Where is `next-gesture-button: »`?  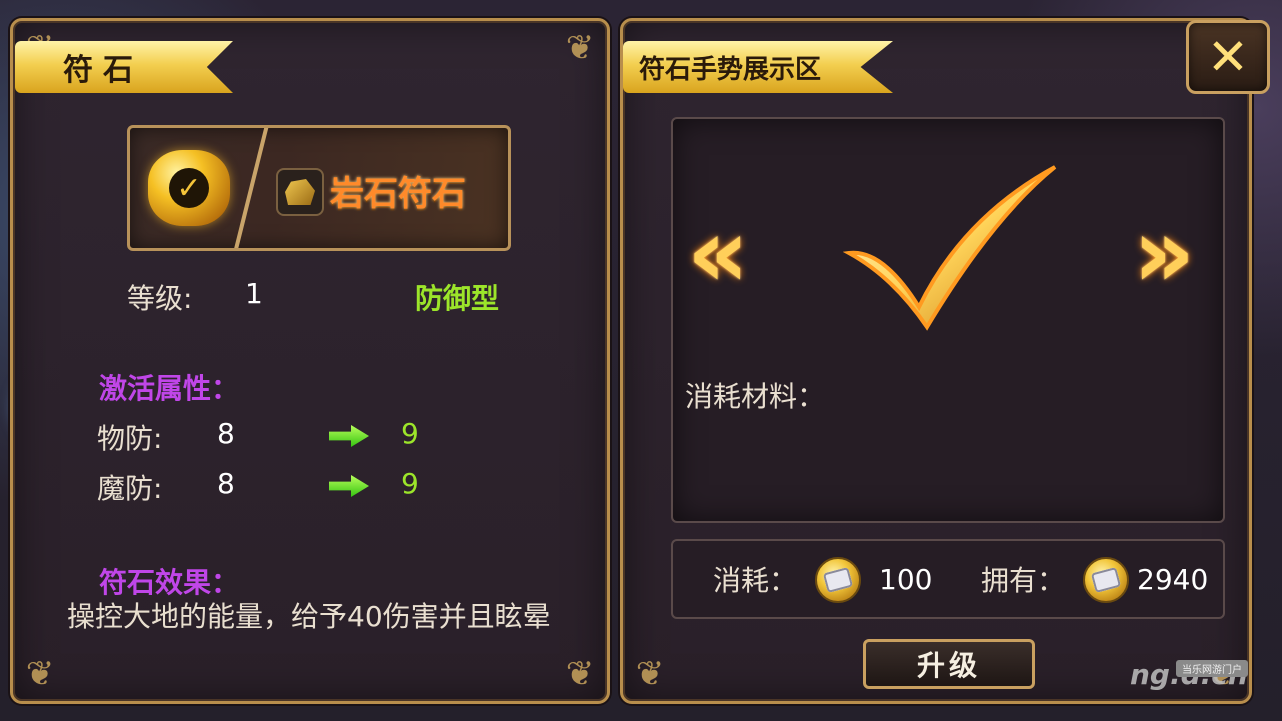 next-gesture-button: » is located at coordinates (1164, 253).